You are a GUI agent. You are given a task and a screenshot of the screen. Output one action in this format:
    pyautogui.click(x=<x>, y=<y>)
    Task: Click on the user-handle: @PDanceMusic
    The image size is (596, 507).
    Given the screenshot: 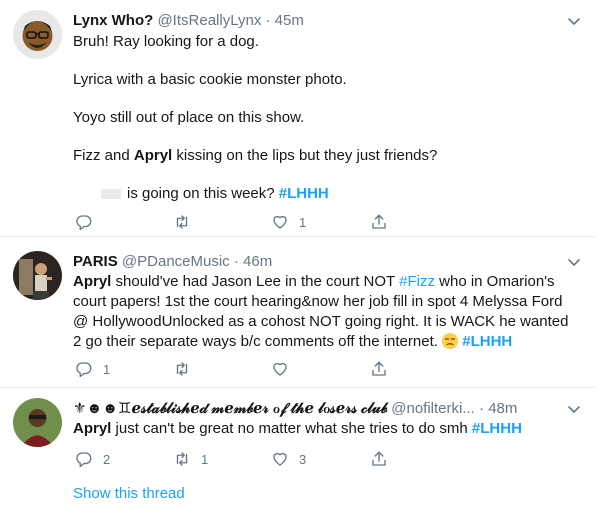 What is the action you would take?
    pyautogui.click(x=176, y=261)
    